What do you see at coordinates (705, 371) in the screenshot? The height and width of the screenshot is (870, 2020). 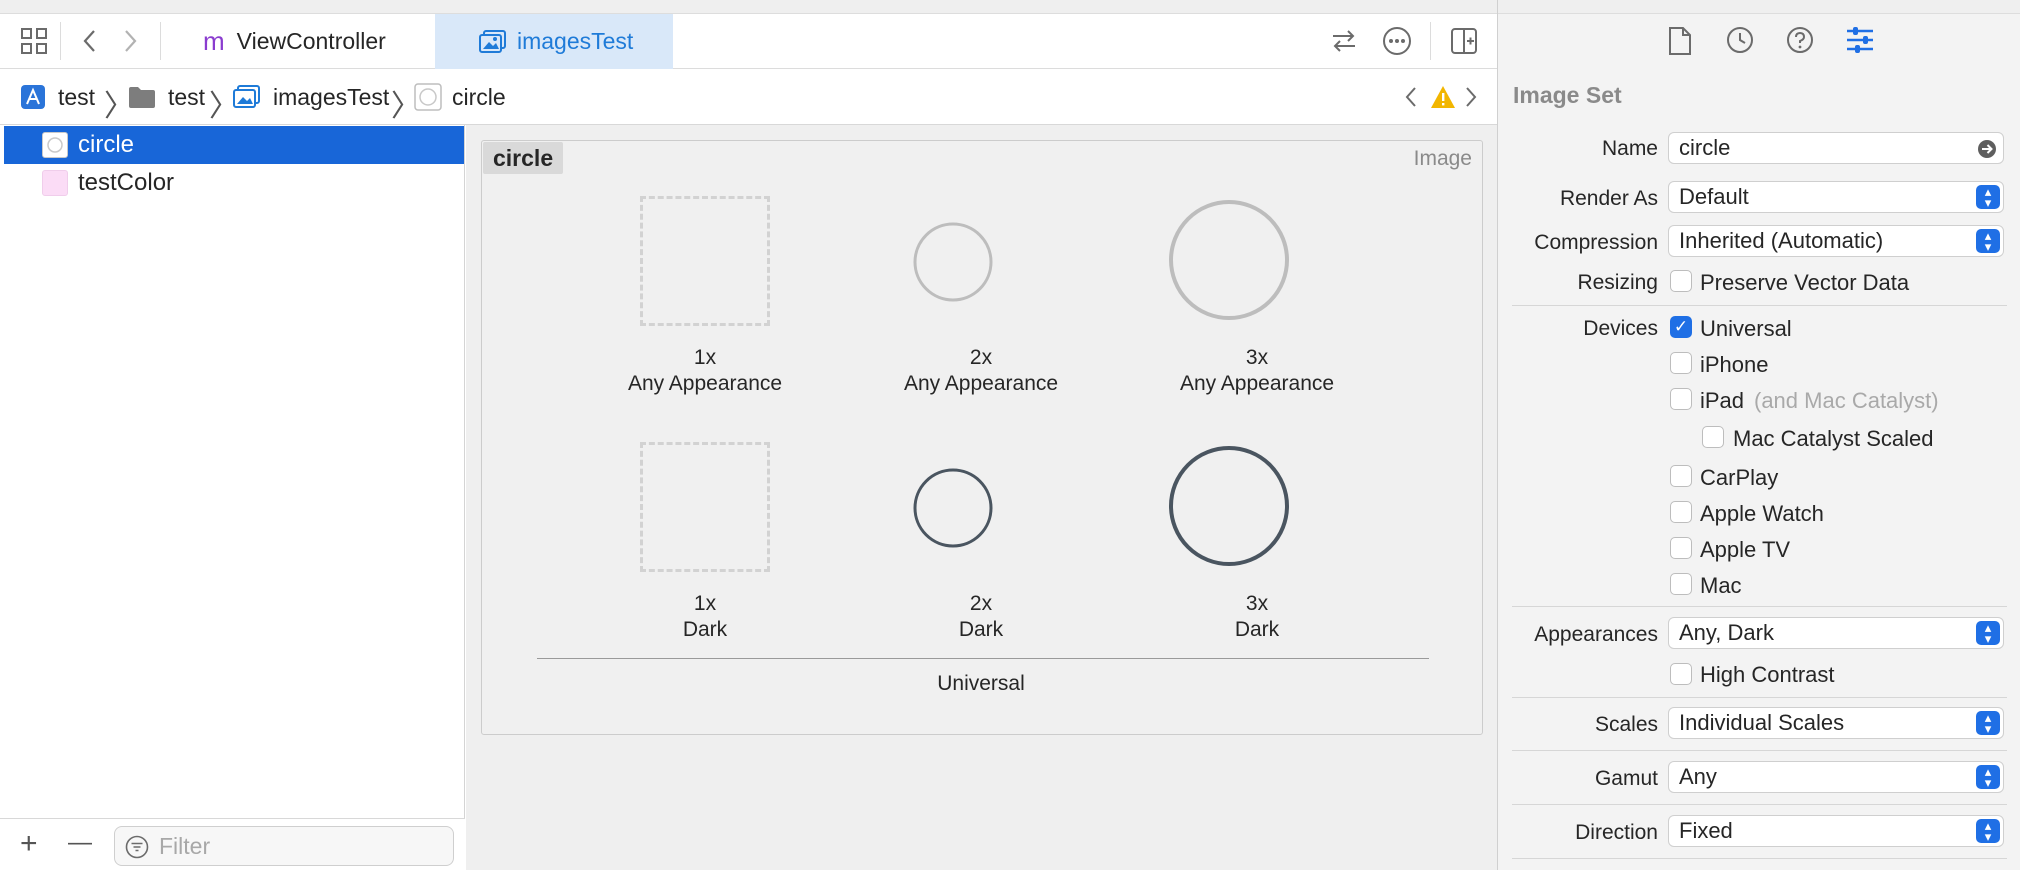 I see `slot-label-1x-any: 1x Any Appearance` at bounding box center [705, 371].